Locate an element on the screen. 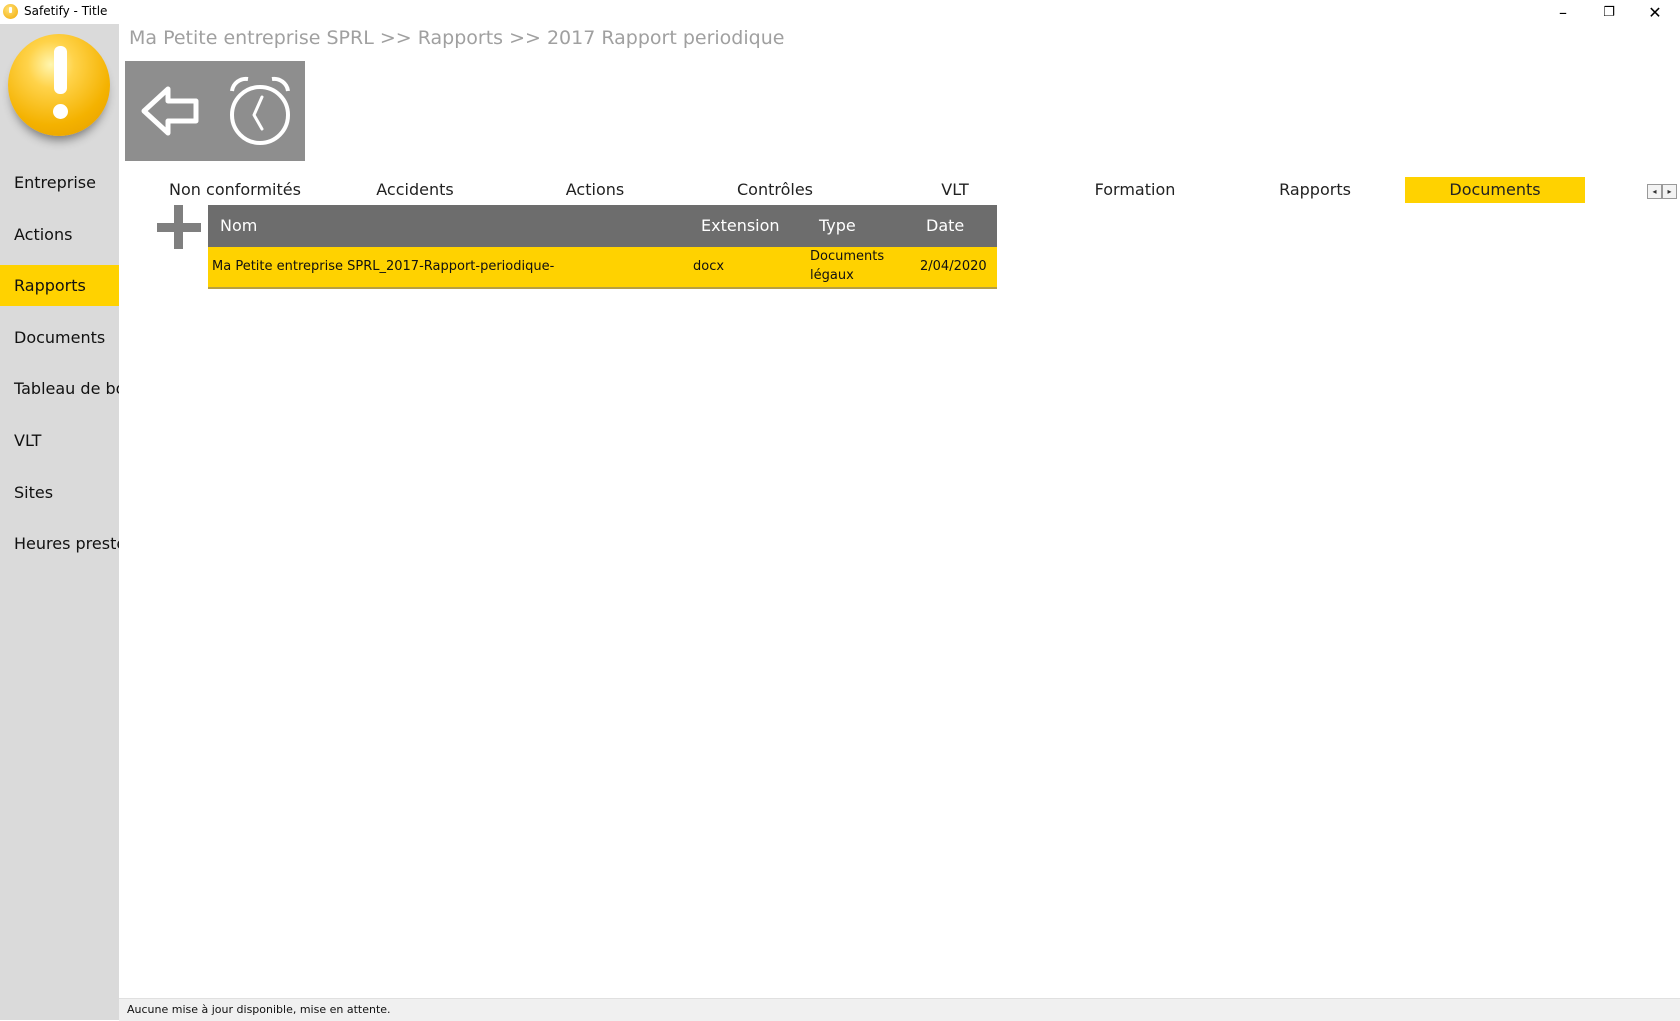 The width and height of the screenshot is (1680, 1021). sidebar-item-documents: Documents is located at coordinates (59, 337).